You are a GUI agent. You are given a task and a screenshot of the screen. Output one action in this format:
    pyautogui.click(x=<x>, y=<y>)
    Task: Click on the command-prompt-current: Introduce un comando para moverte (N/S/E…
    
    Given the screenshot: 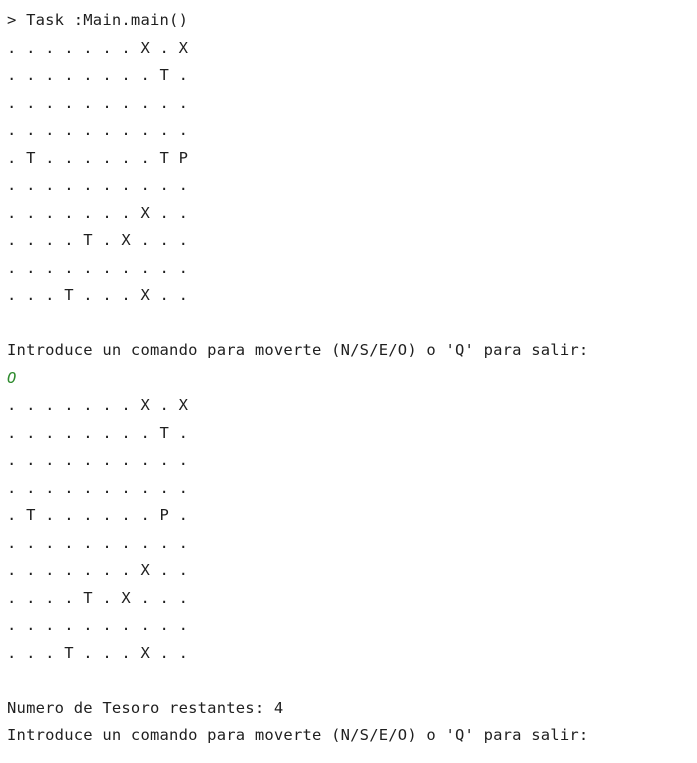 What is the action you would take?
    pyautogui.click(x=298, y=735)
    